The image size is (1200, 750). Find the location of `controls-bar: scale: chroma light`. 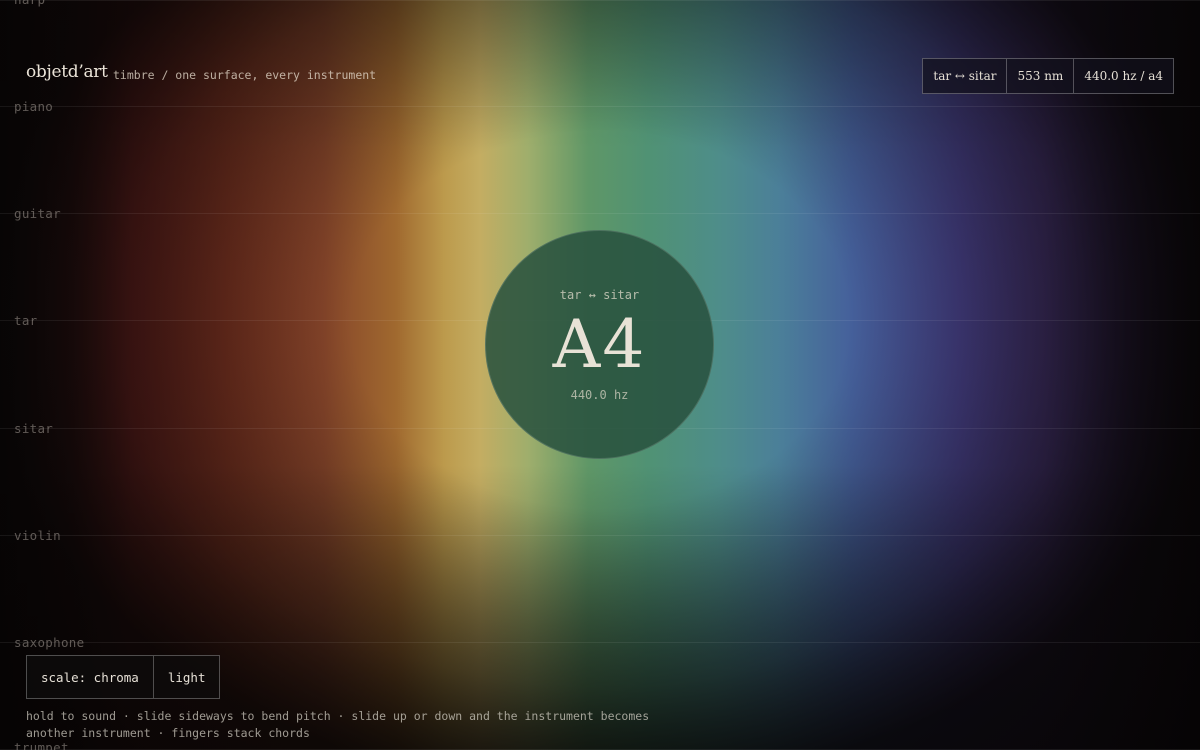

controls-bar: scale: chroma light is located at coordinates (123, 677).